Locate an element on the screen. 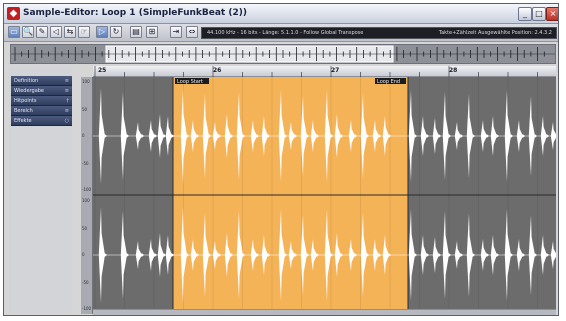 The image size is (566, 321). panel-section-label: Hitpoints is located at coordinates (25, 101).